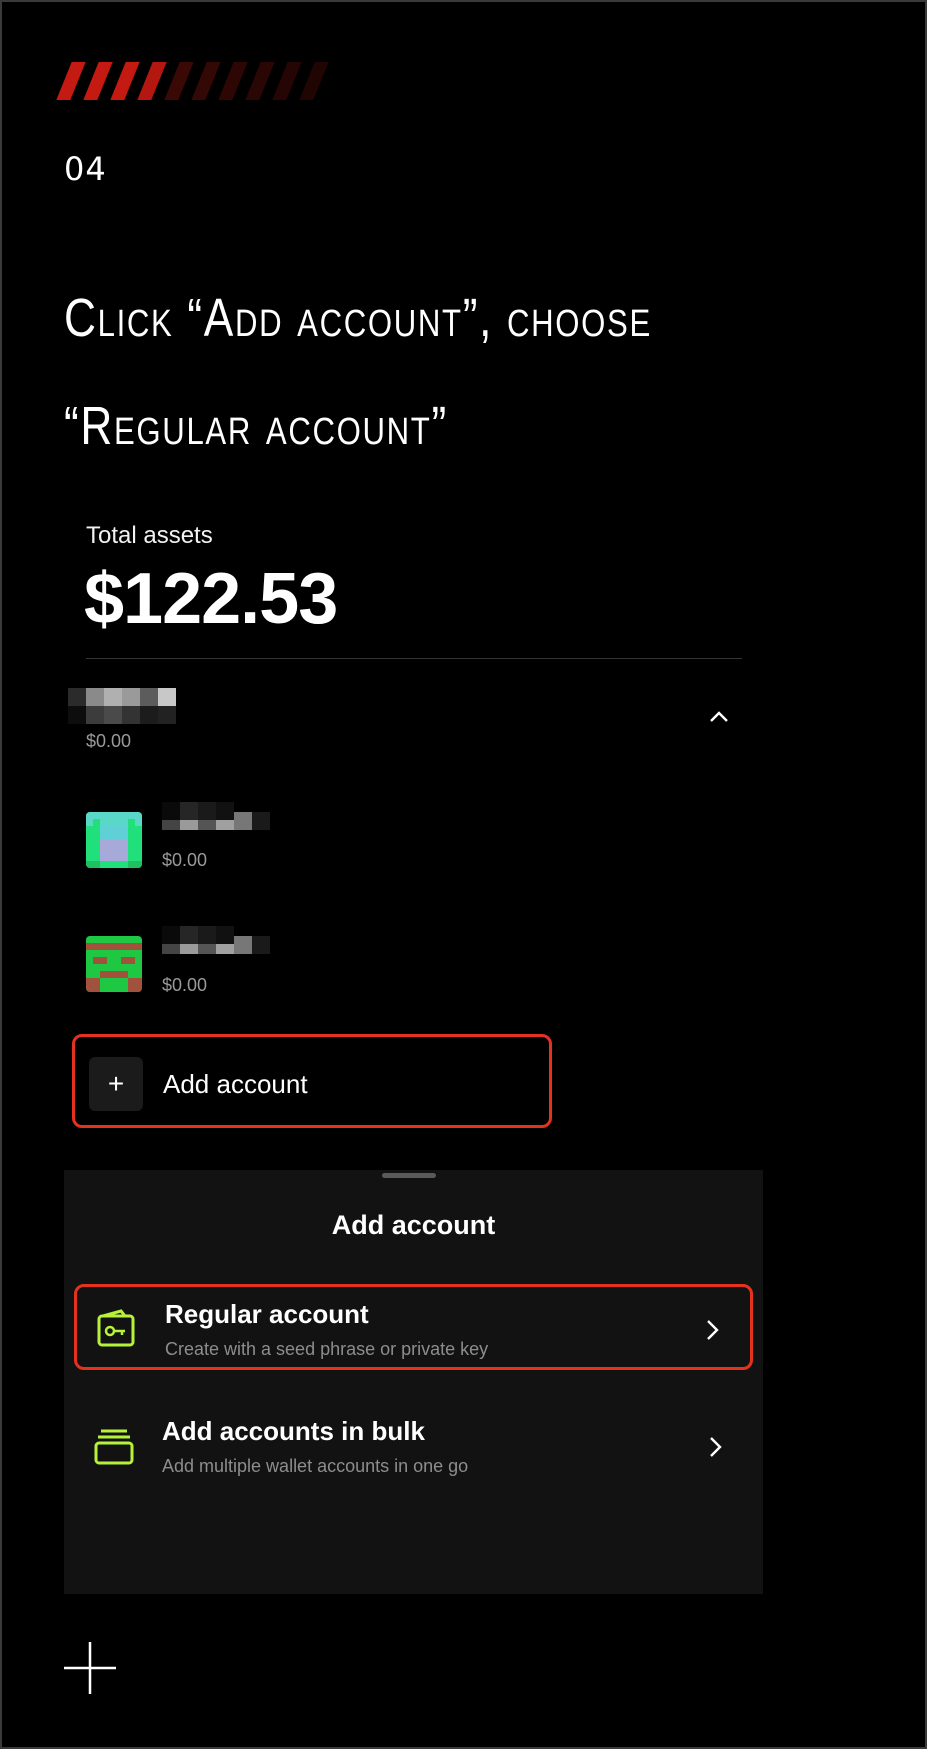 The image size is (927, 1749). I want to click on divider, so click(414, 658).